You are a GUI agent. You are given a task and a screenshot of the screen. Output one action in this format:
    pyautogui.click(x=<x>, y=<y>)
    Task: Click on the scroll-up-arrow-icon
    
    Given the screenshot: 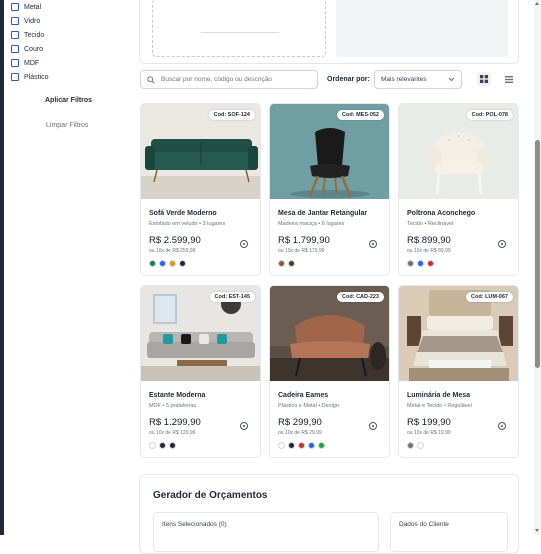 What is the action you would take?
    pyautogui.click(x=537, y=3)
    